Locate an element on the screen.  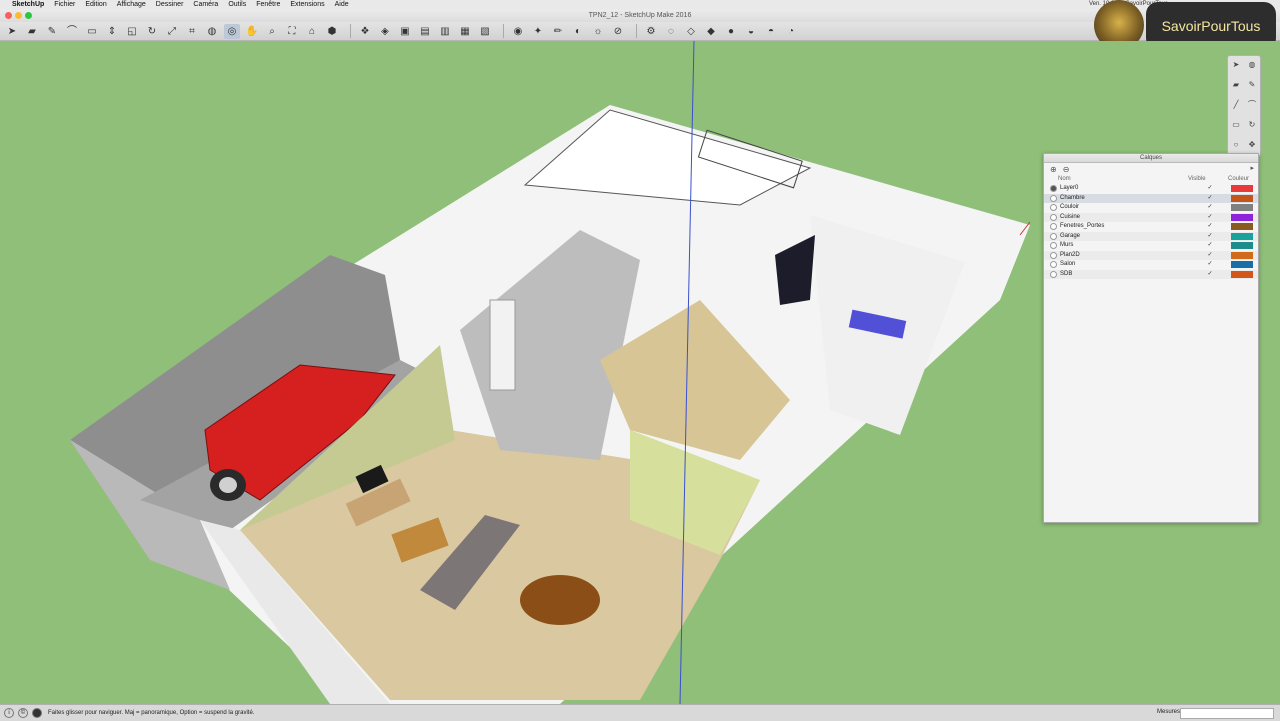
layer-name: Murs is located at coordinates (1132, 246).